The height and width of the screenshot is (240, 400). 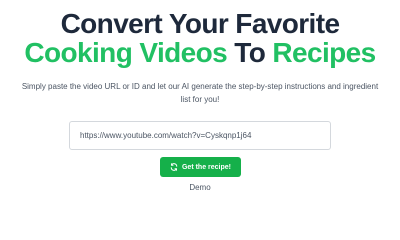 I want to click on refresh-icon, so click(x=174, y=167).